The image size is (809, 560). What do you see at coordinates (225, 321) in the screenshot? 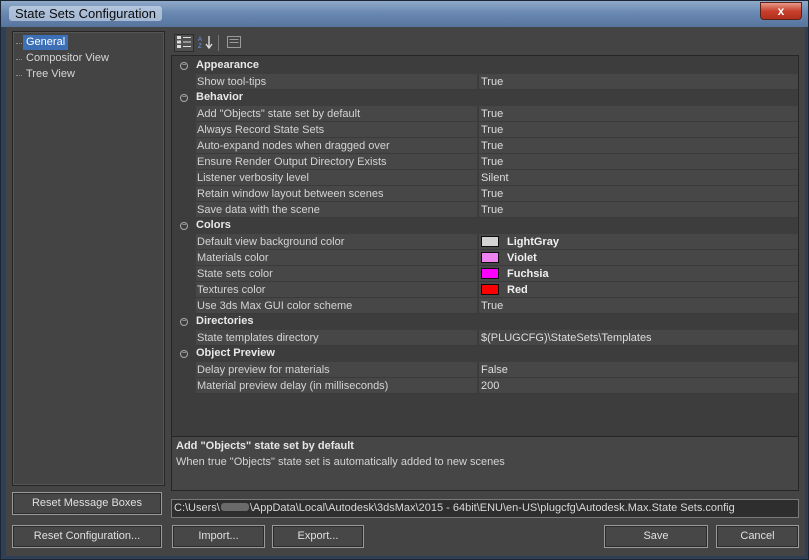
I see `category-label: Directories` at bounding box center [225, 321].